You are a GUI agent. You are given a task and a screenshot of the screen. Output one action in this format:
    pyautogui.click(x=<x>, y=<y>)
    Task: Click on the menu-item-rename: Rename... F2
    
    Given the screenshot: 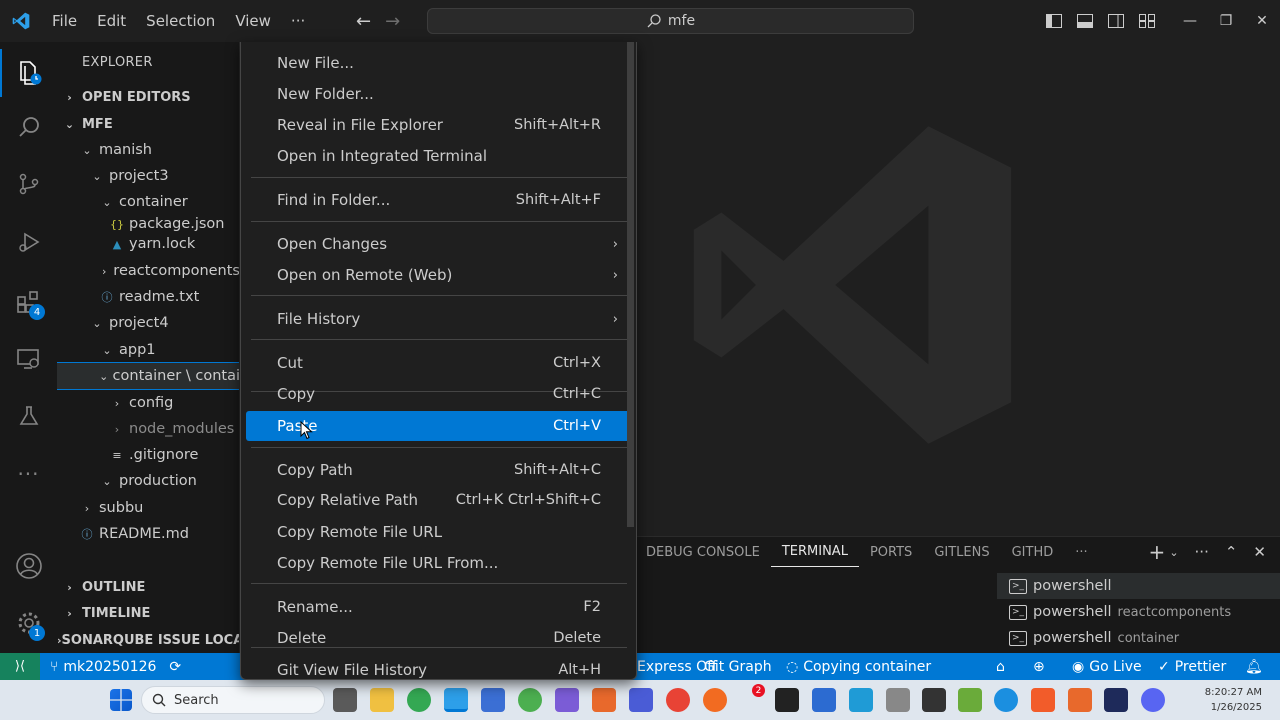 What is the action you would take?
    pyautogui.click(x=439, y=607)
    